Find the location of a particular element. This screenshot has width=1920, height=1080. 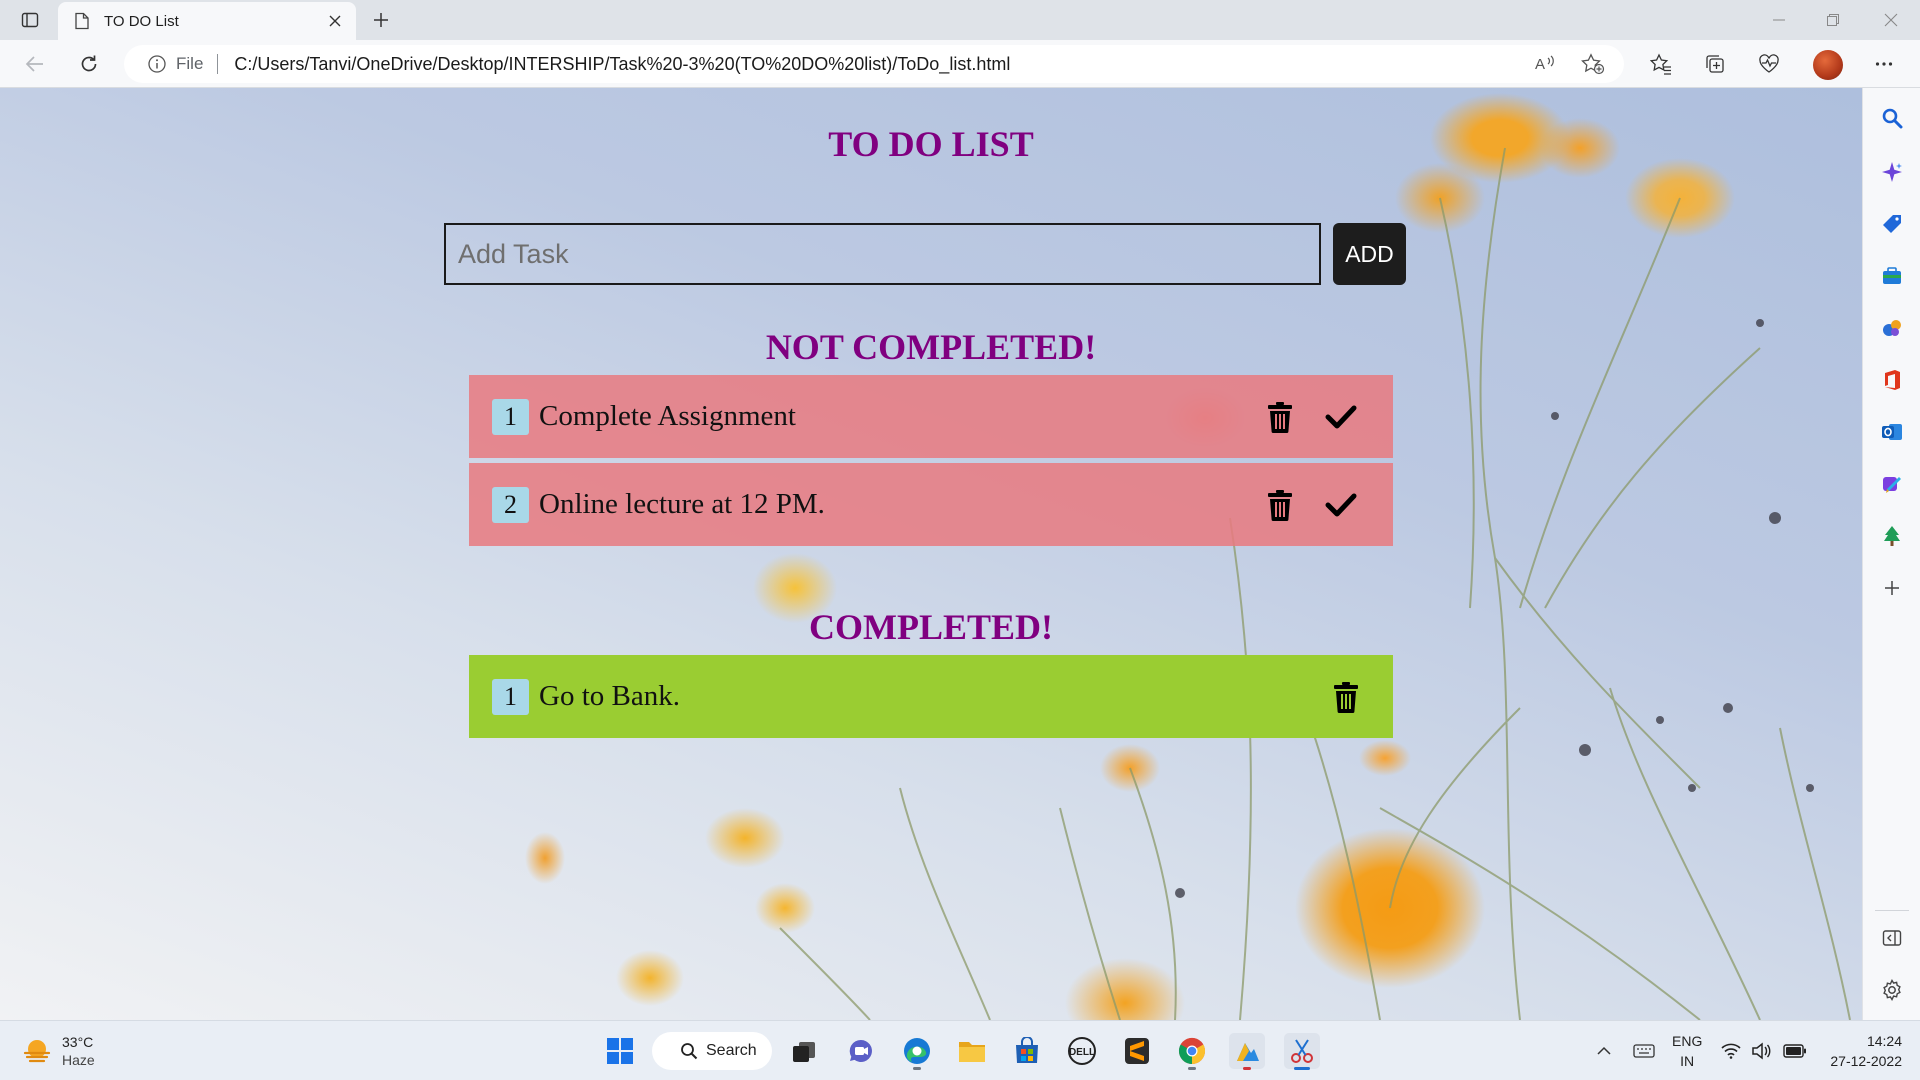

settings-gear-icon is located at coordinates (1892, 990).